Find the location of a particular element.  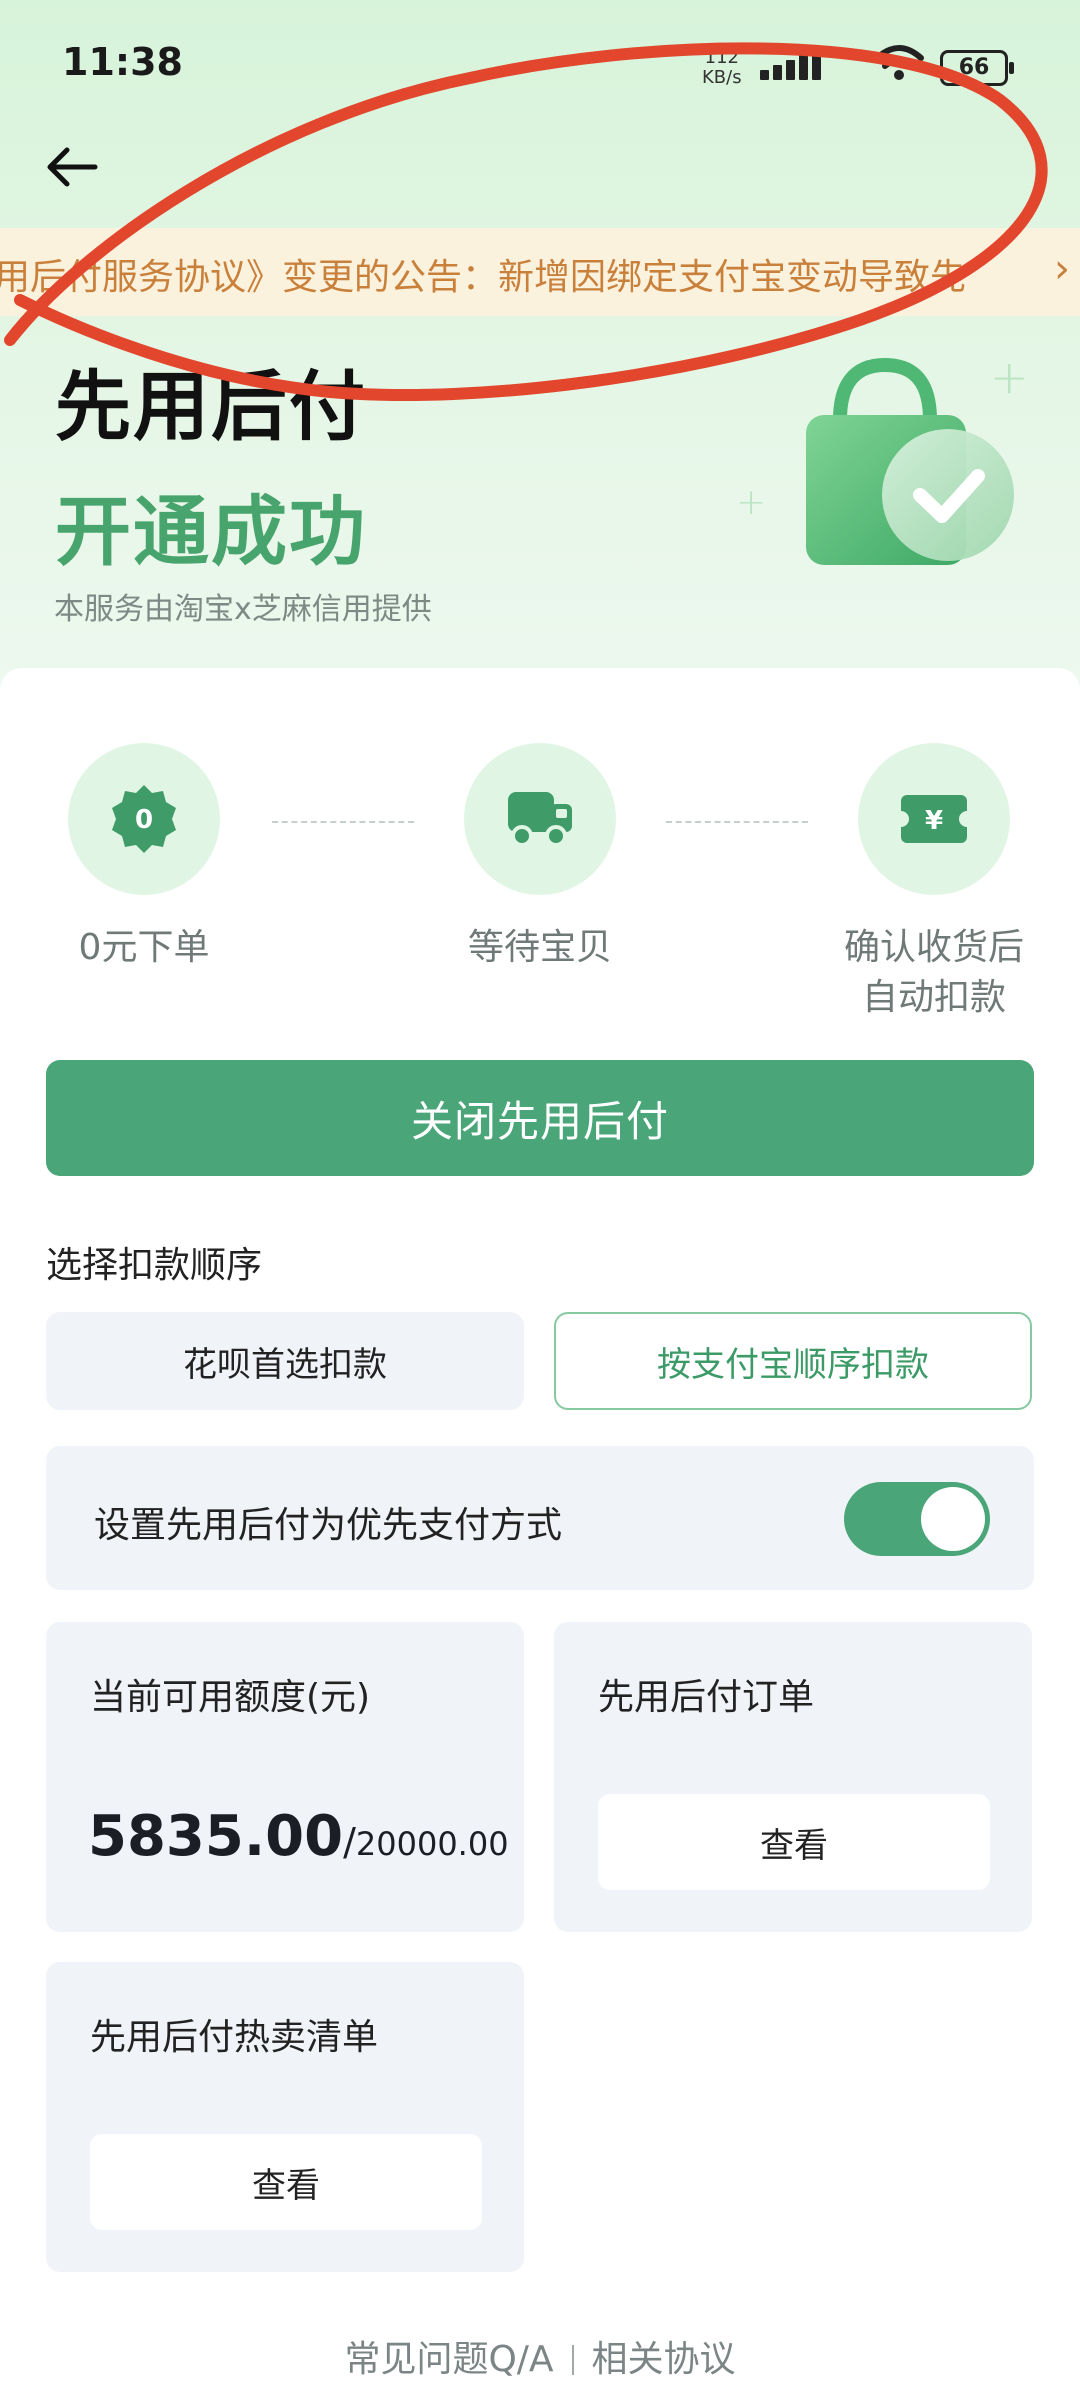

view-hot-list-button: 查看 is located at coordinates (286, 2182).